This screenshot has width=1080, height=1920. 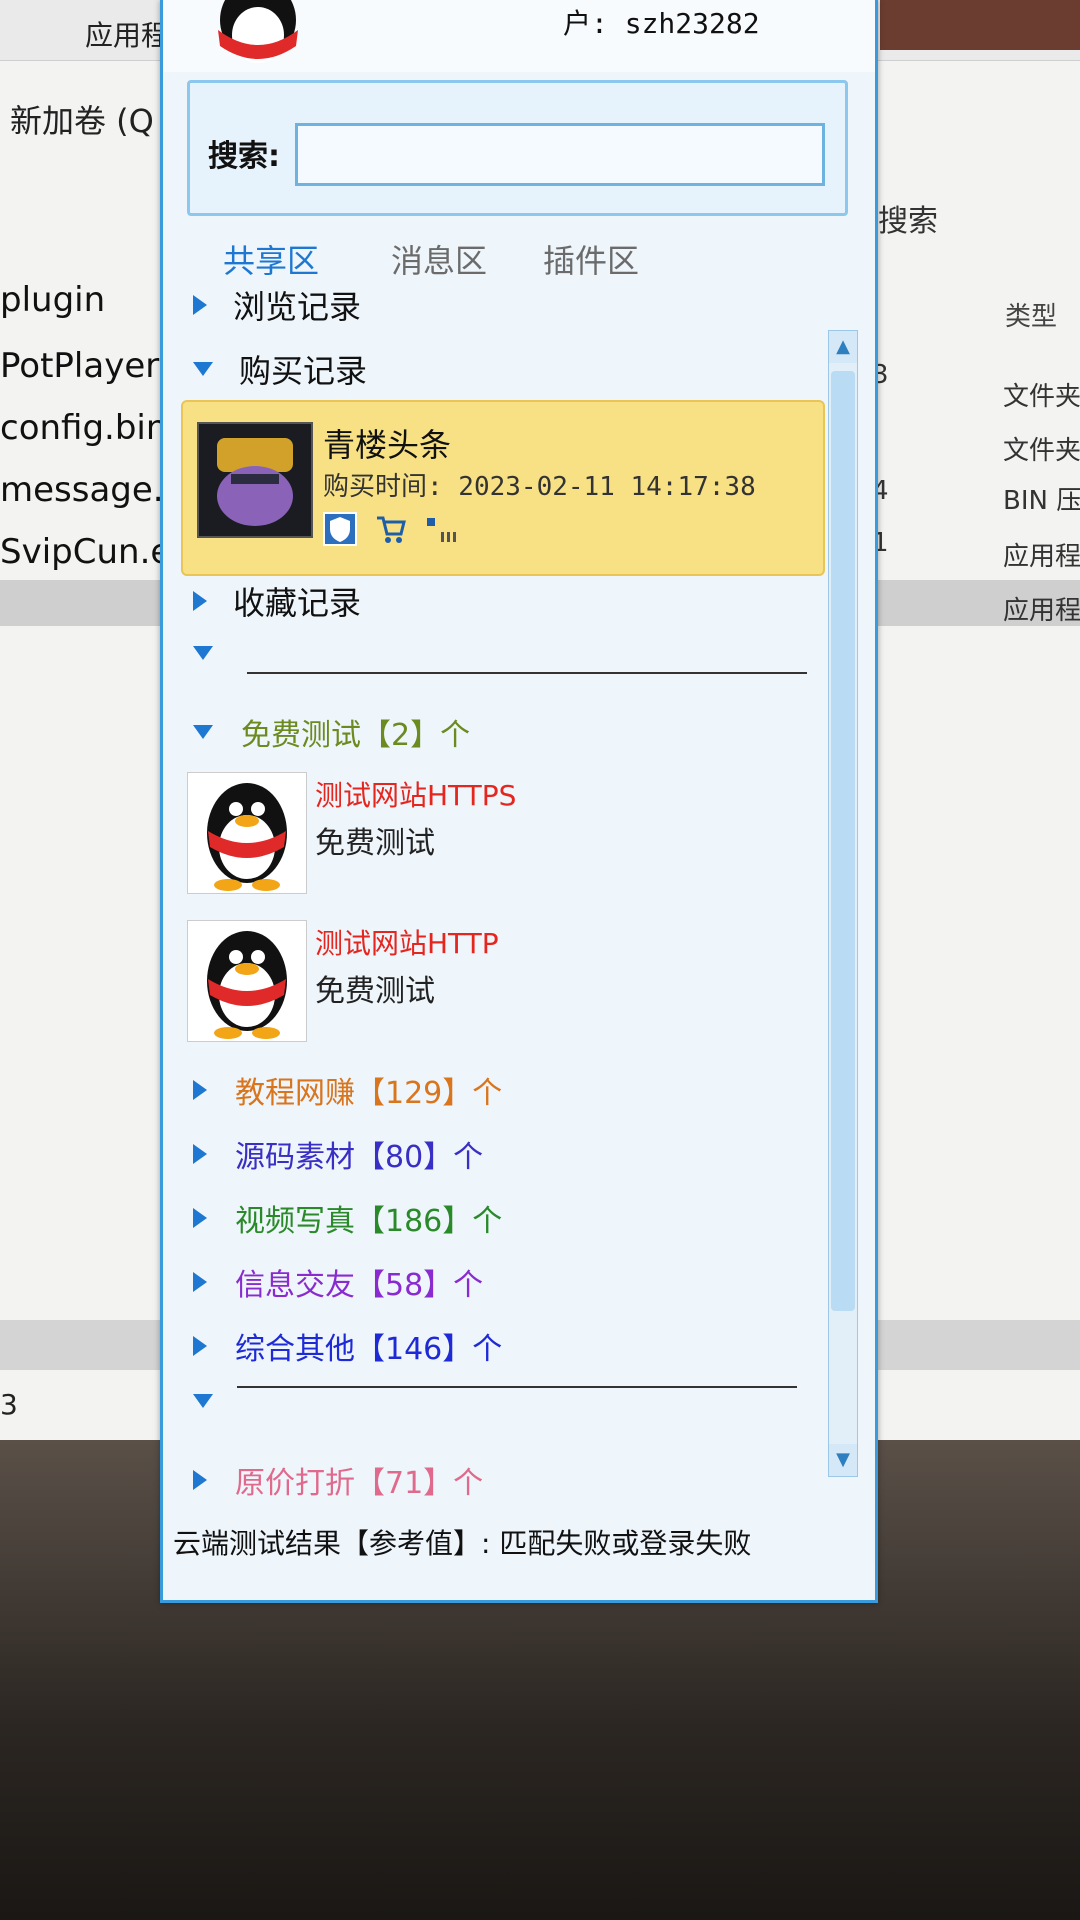 What do you see at coordinates (85, 552) in the screenshot?
I see `file-name: SvipCun.e` at bounding box center [85, 552].